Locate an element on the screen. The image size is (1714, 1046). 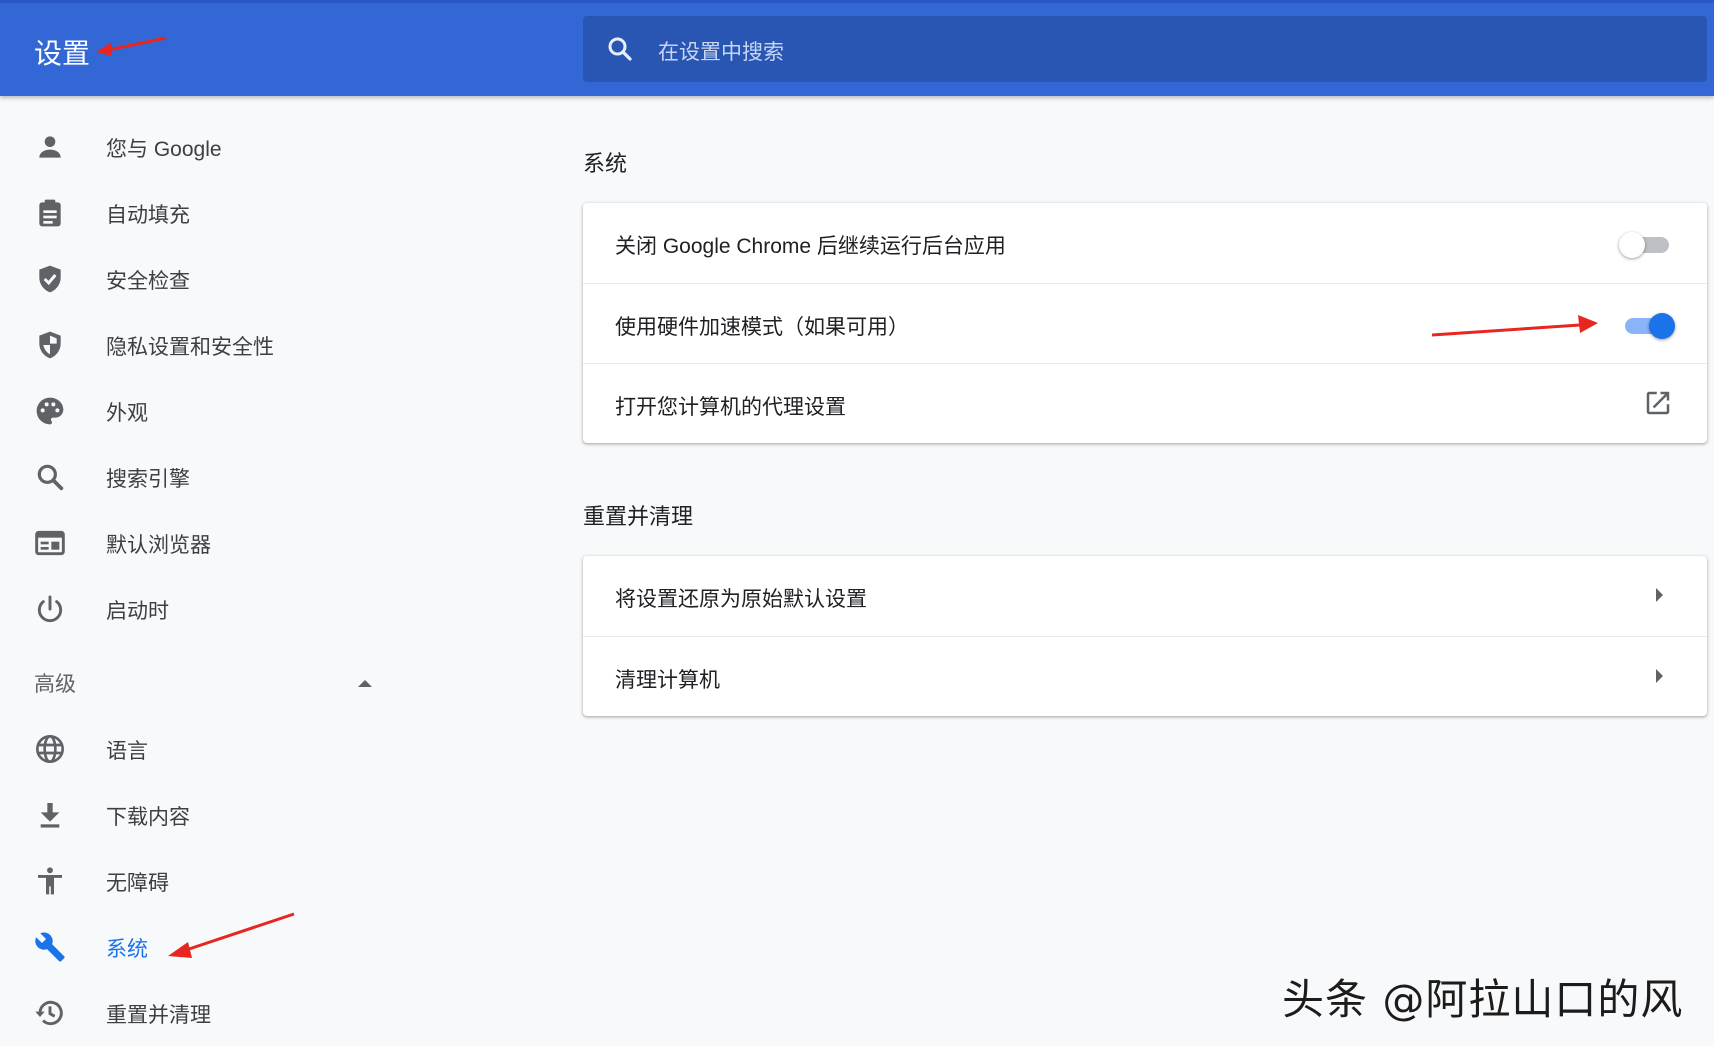
section-title-system: 系统 is located at coordinates (605, 163).